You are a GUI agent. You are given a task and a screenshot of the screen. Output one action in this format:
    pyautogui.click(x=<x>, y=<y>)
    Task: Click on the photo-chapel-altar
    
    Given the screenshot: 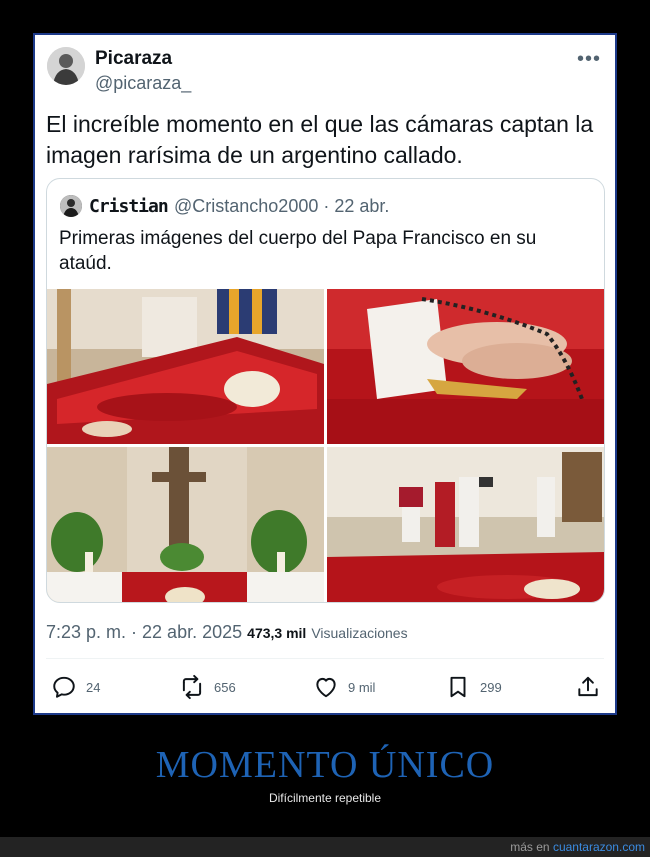 What is the action you would take?
    pyautogui.click(x=185, y=524)
    